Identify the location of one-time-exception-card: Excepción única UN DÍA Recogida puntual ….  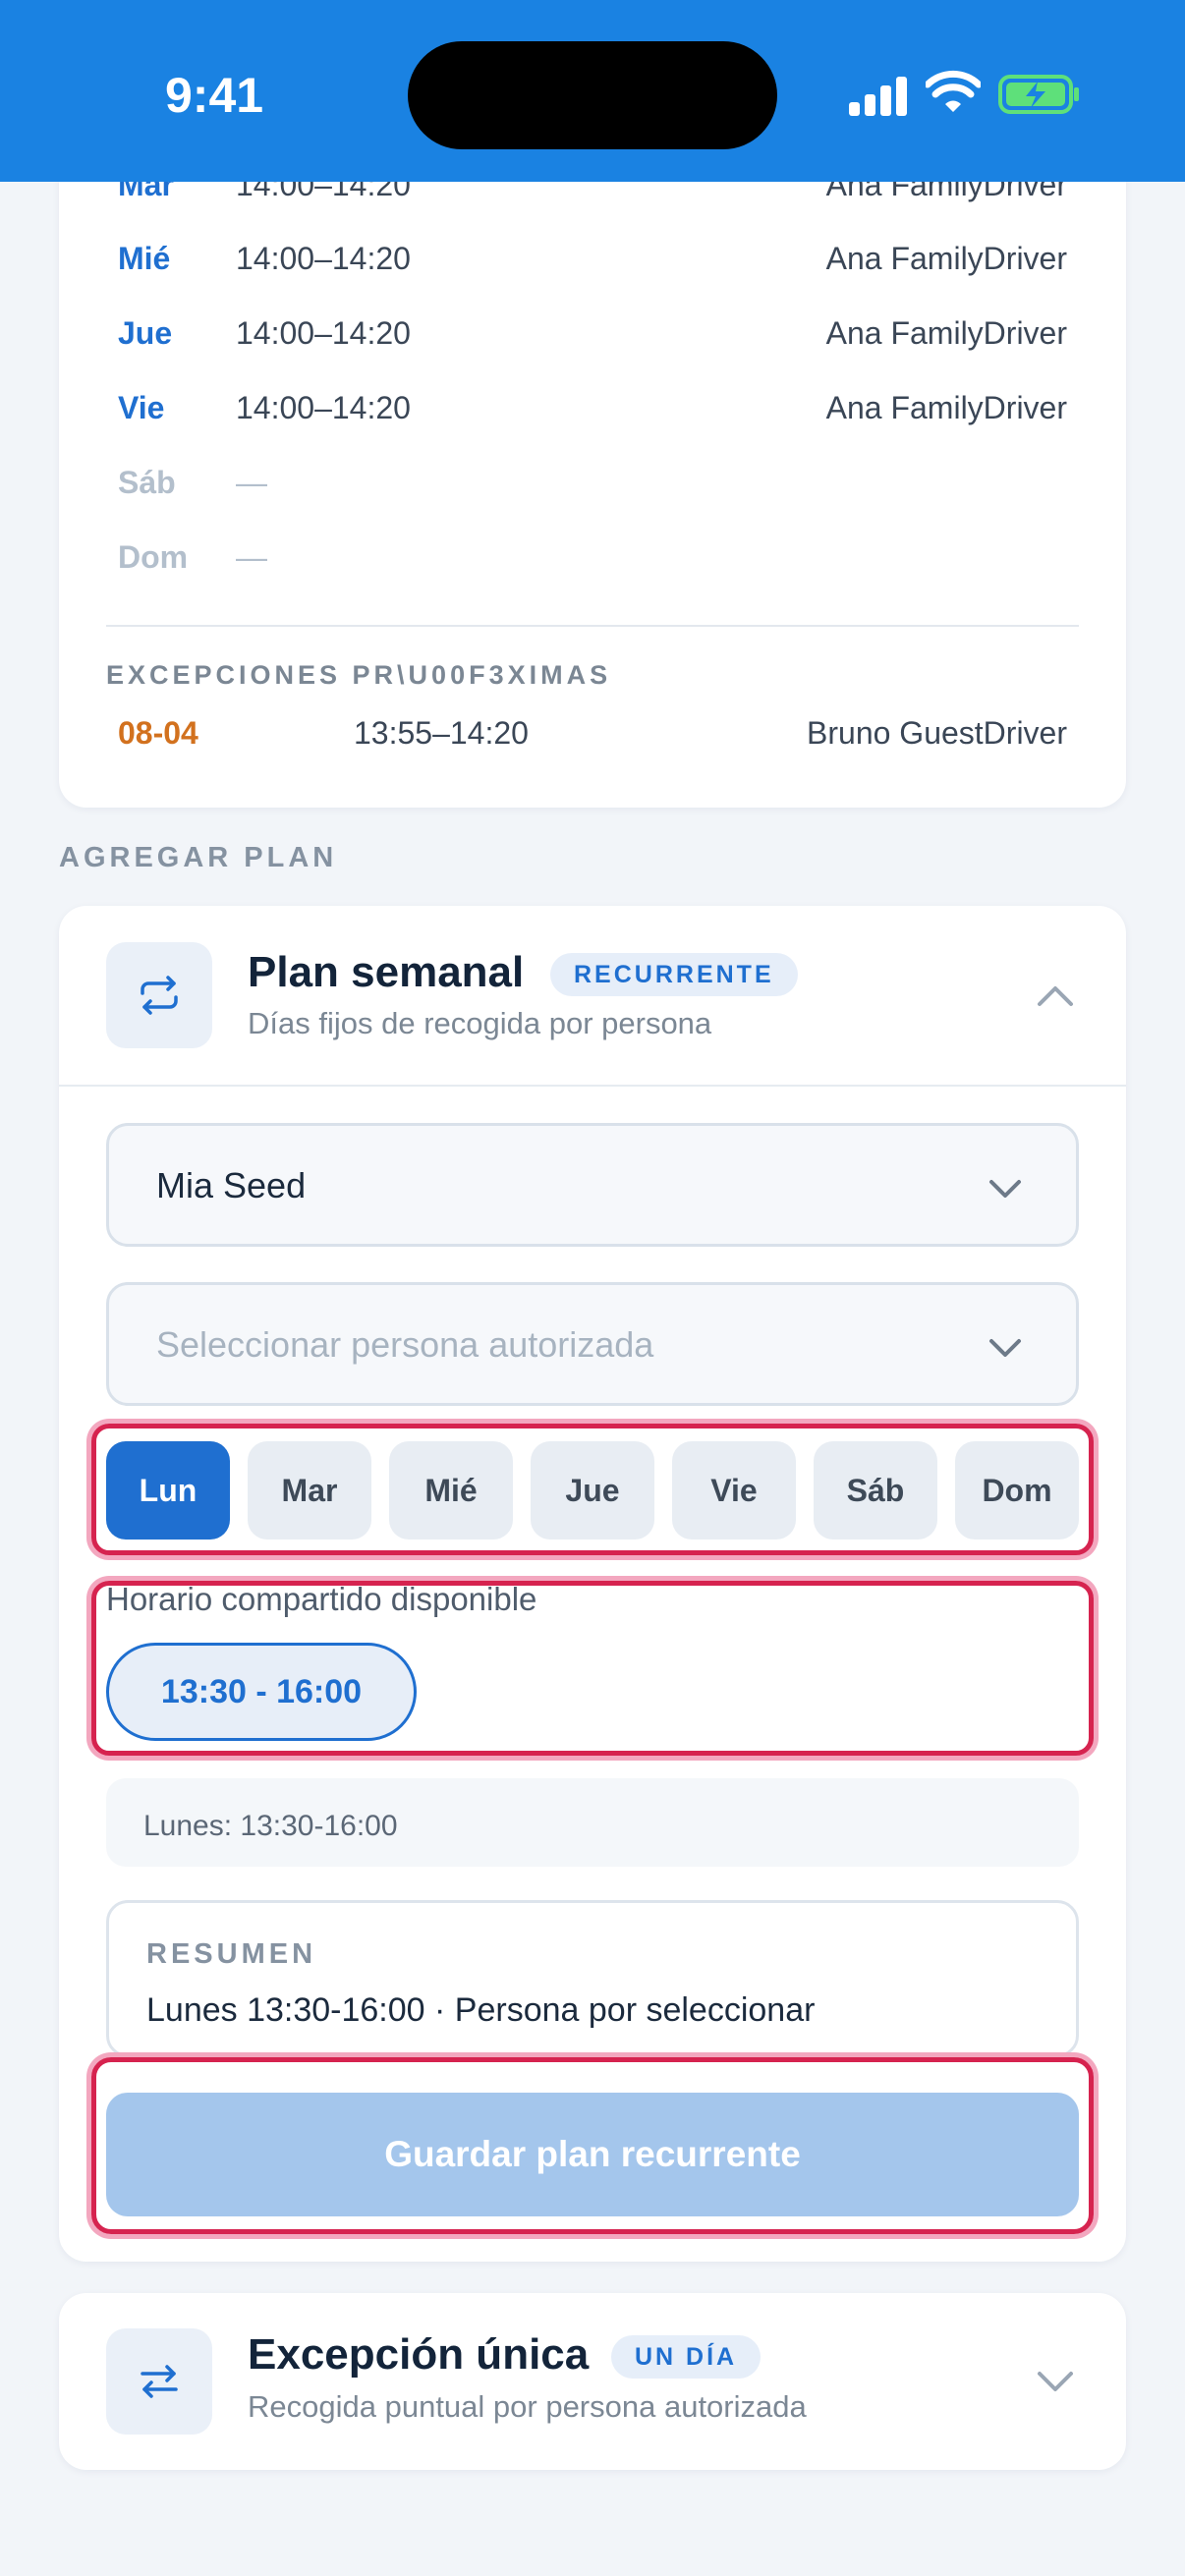
(592, 2381).